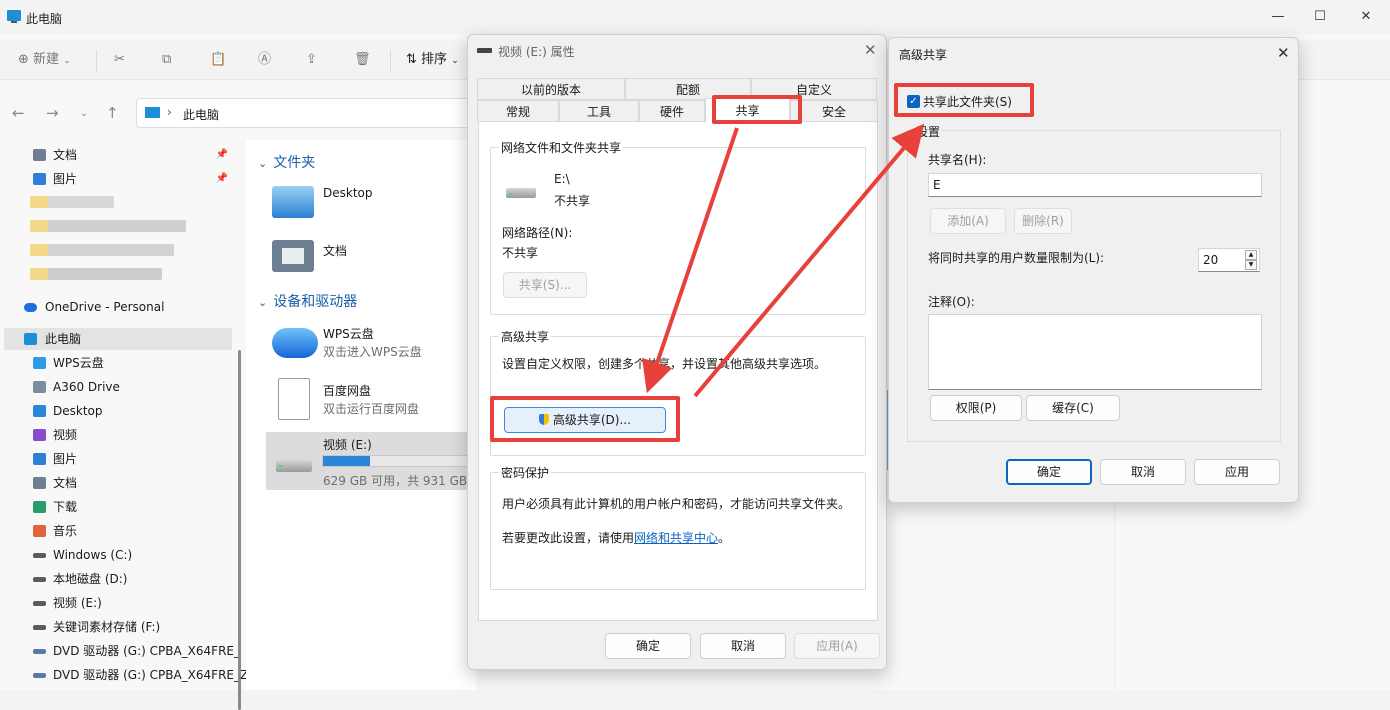  Describe the element at coordinates (690, 260) in the screenshot. I see `arrow-to-advanced-button` at that location.